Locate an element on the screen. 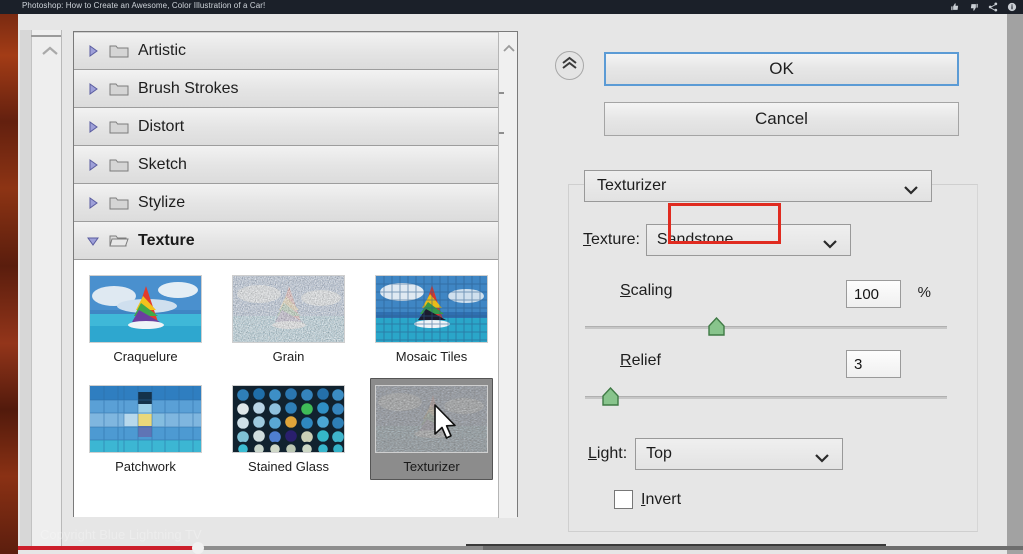 The width and height of the screenshot is (1023, 554). category-row-sketch: Sketch is located at coordinates (286, 165).